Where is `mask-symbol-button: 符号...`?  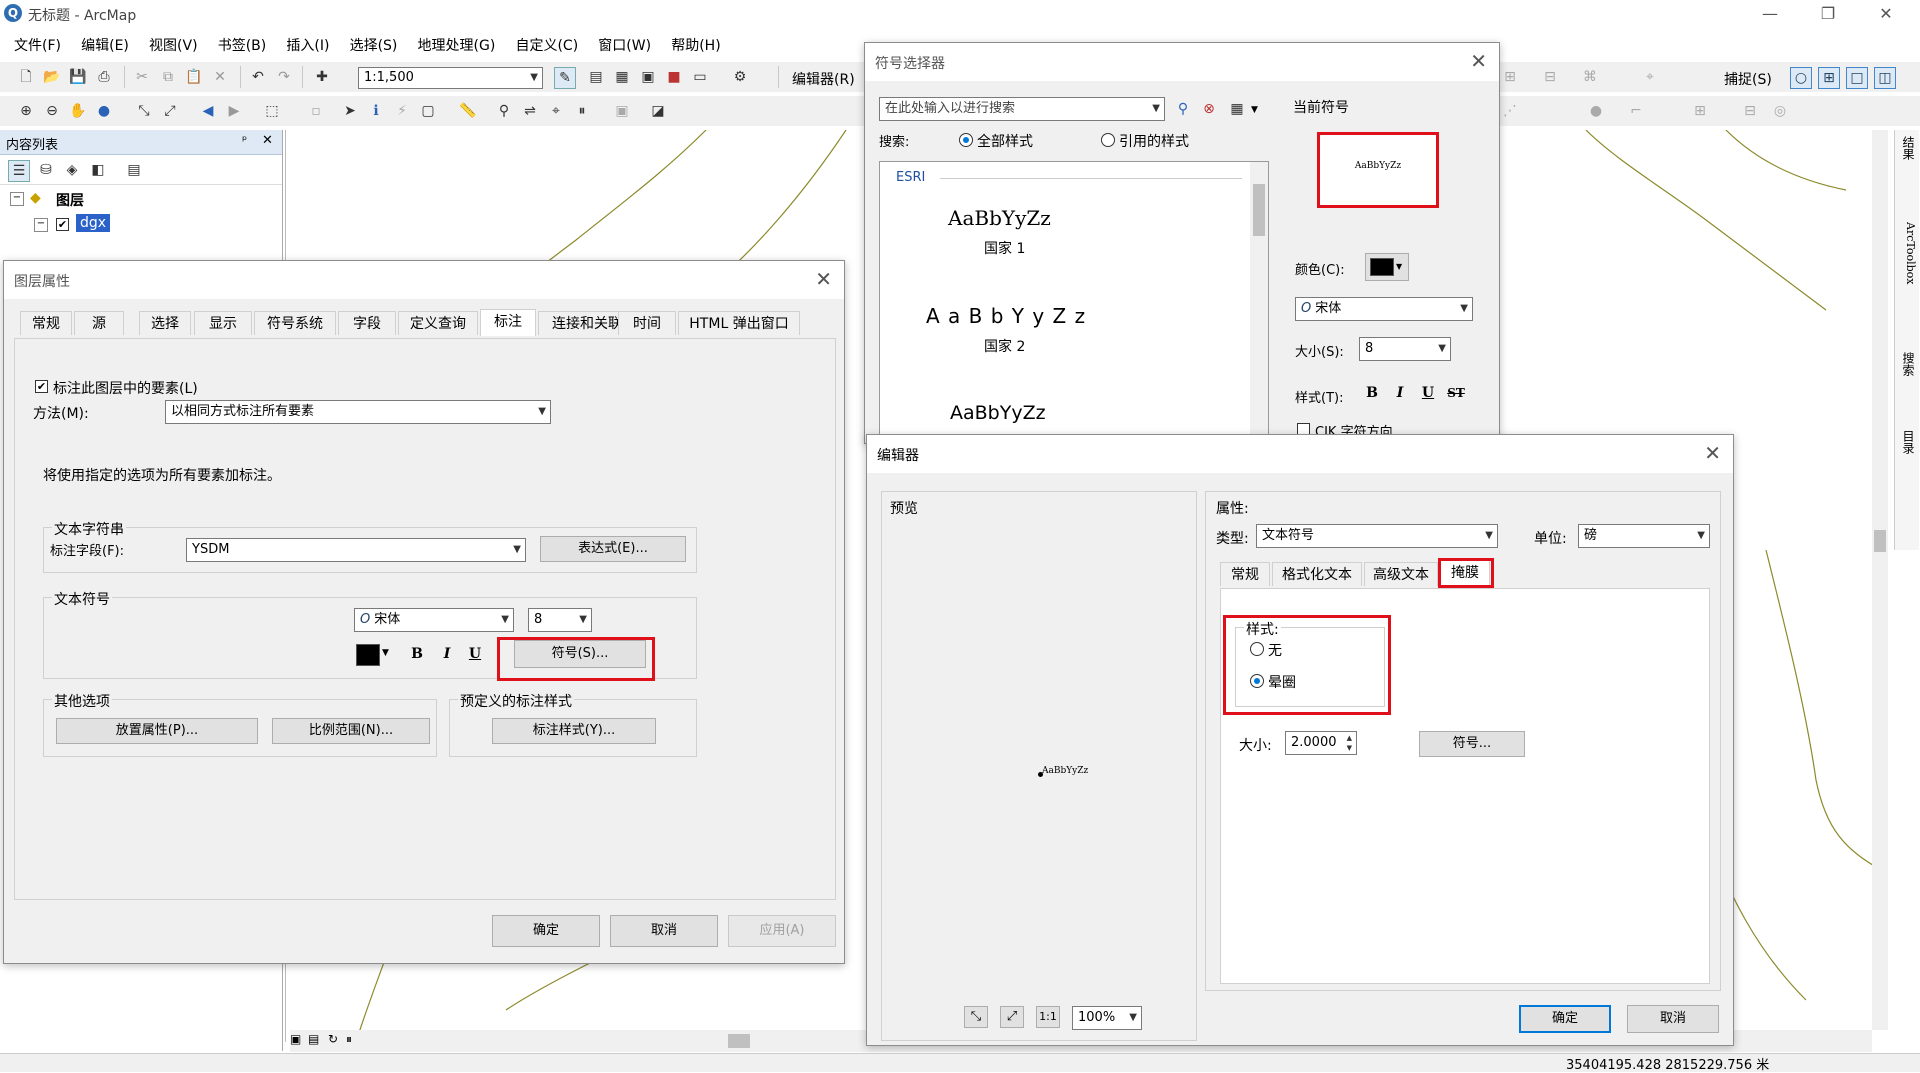
mask-symbol-button: 符号... is located at coordinates (1472, 744).